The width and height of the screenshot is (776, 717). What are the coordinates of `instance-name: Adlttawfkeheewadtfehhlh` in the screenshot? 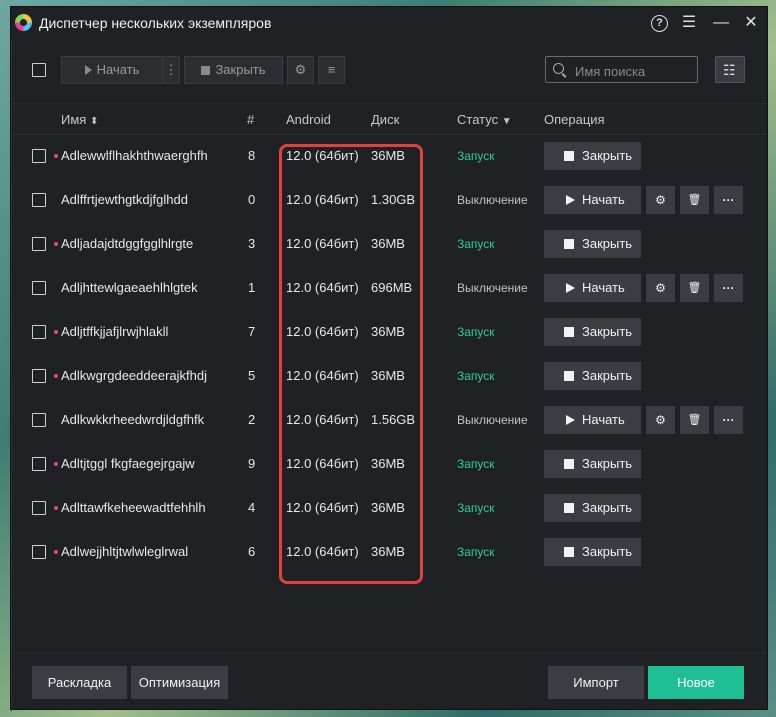 It's located at (133, 507).